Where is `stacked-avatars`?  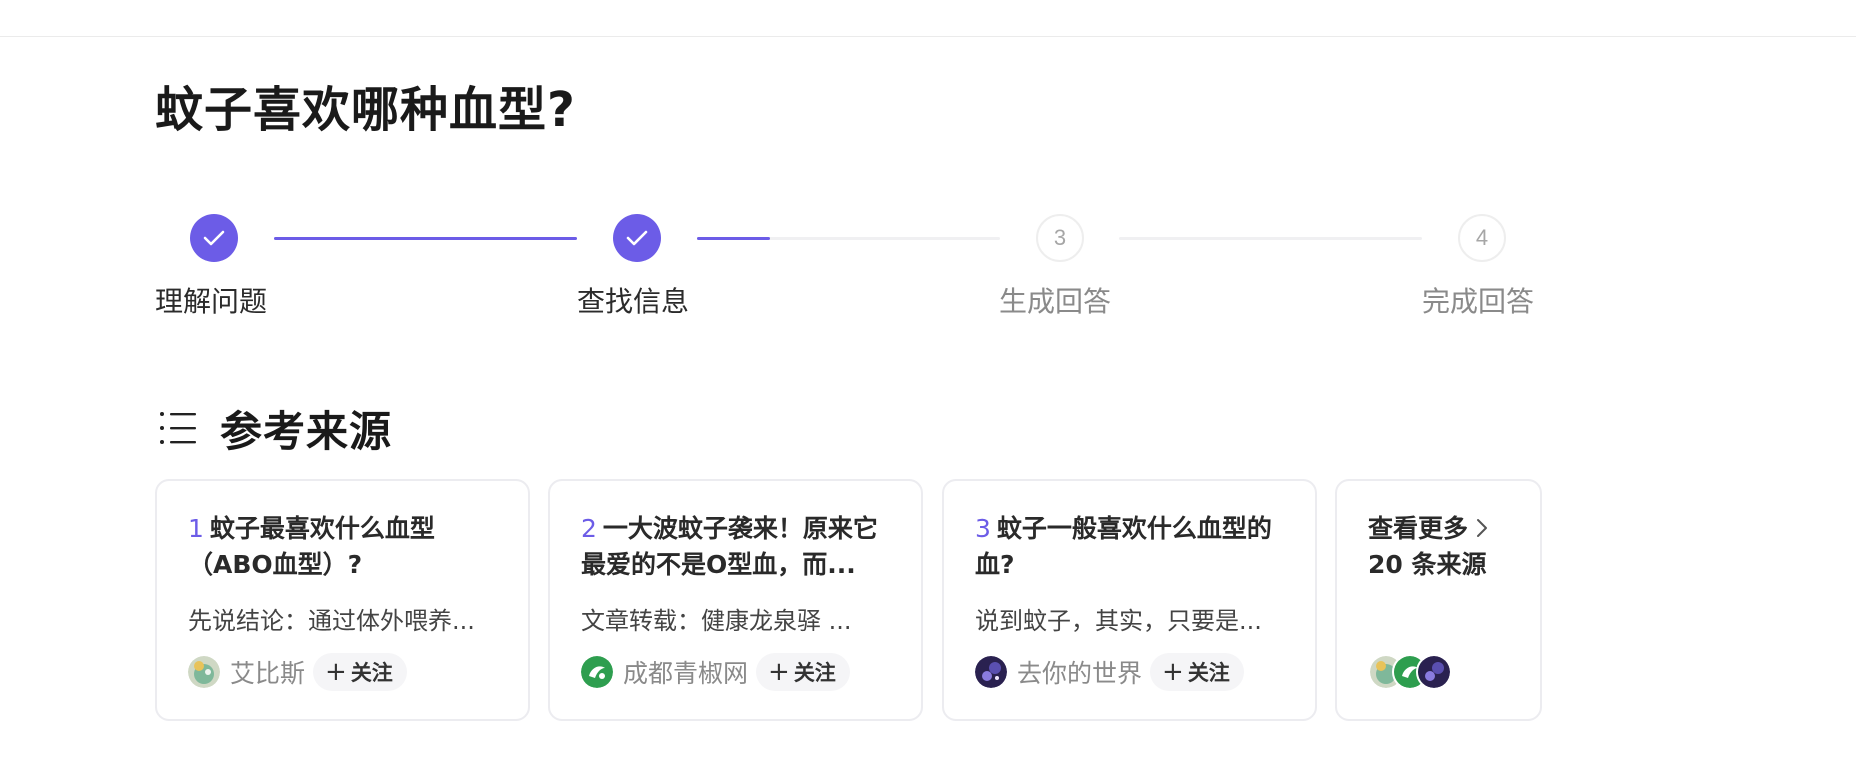
stacked-avatars is located at coordinates (1428, 672).